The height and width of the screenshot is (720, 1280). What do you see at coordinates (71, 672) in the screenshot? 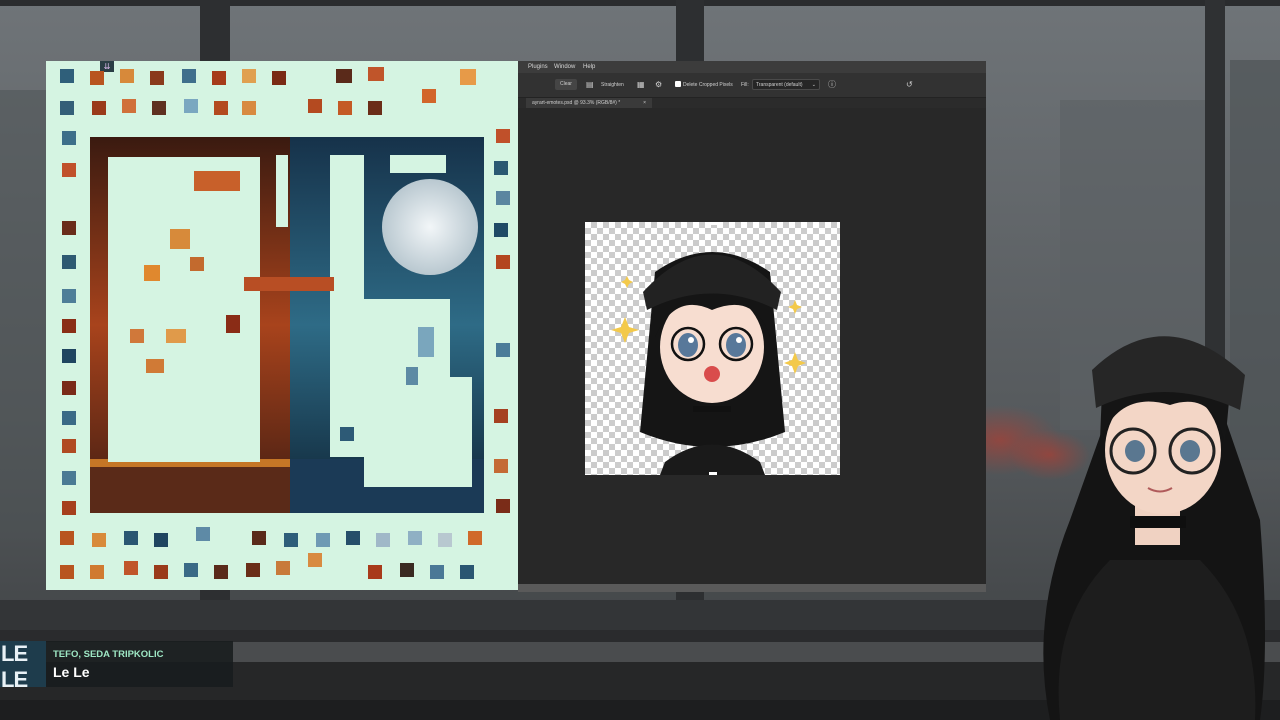
I see `song-title: Le Le` at bounding box center [71, 672].